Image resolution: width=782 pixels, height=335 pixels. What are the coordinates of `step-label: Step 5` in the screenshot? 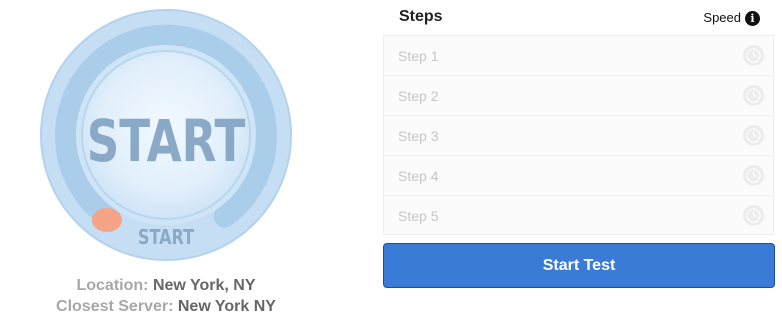 It's located at (418, 216).